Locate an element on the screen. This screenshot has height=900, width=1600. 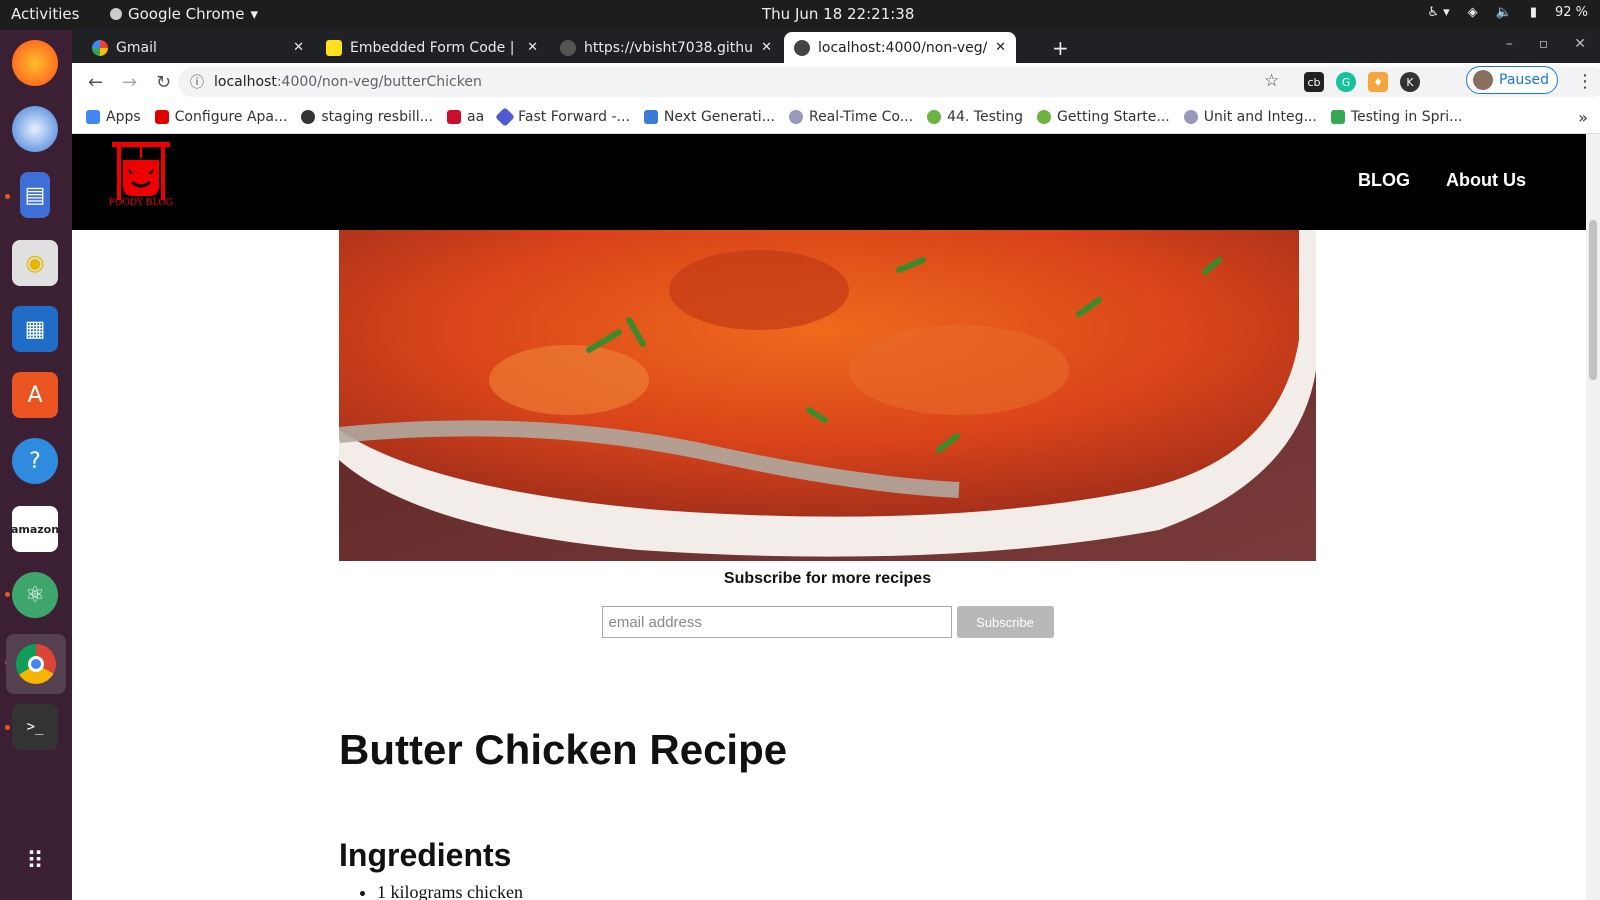
subscribe-form: Subscribe is located at coordinates (827, 622).